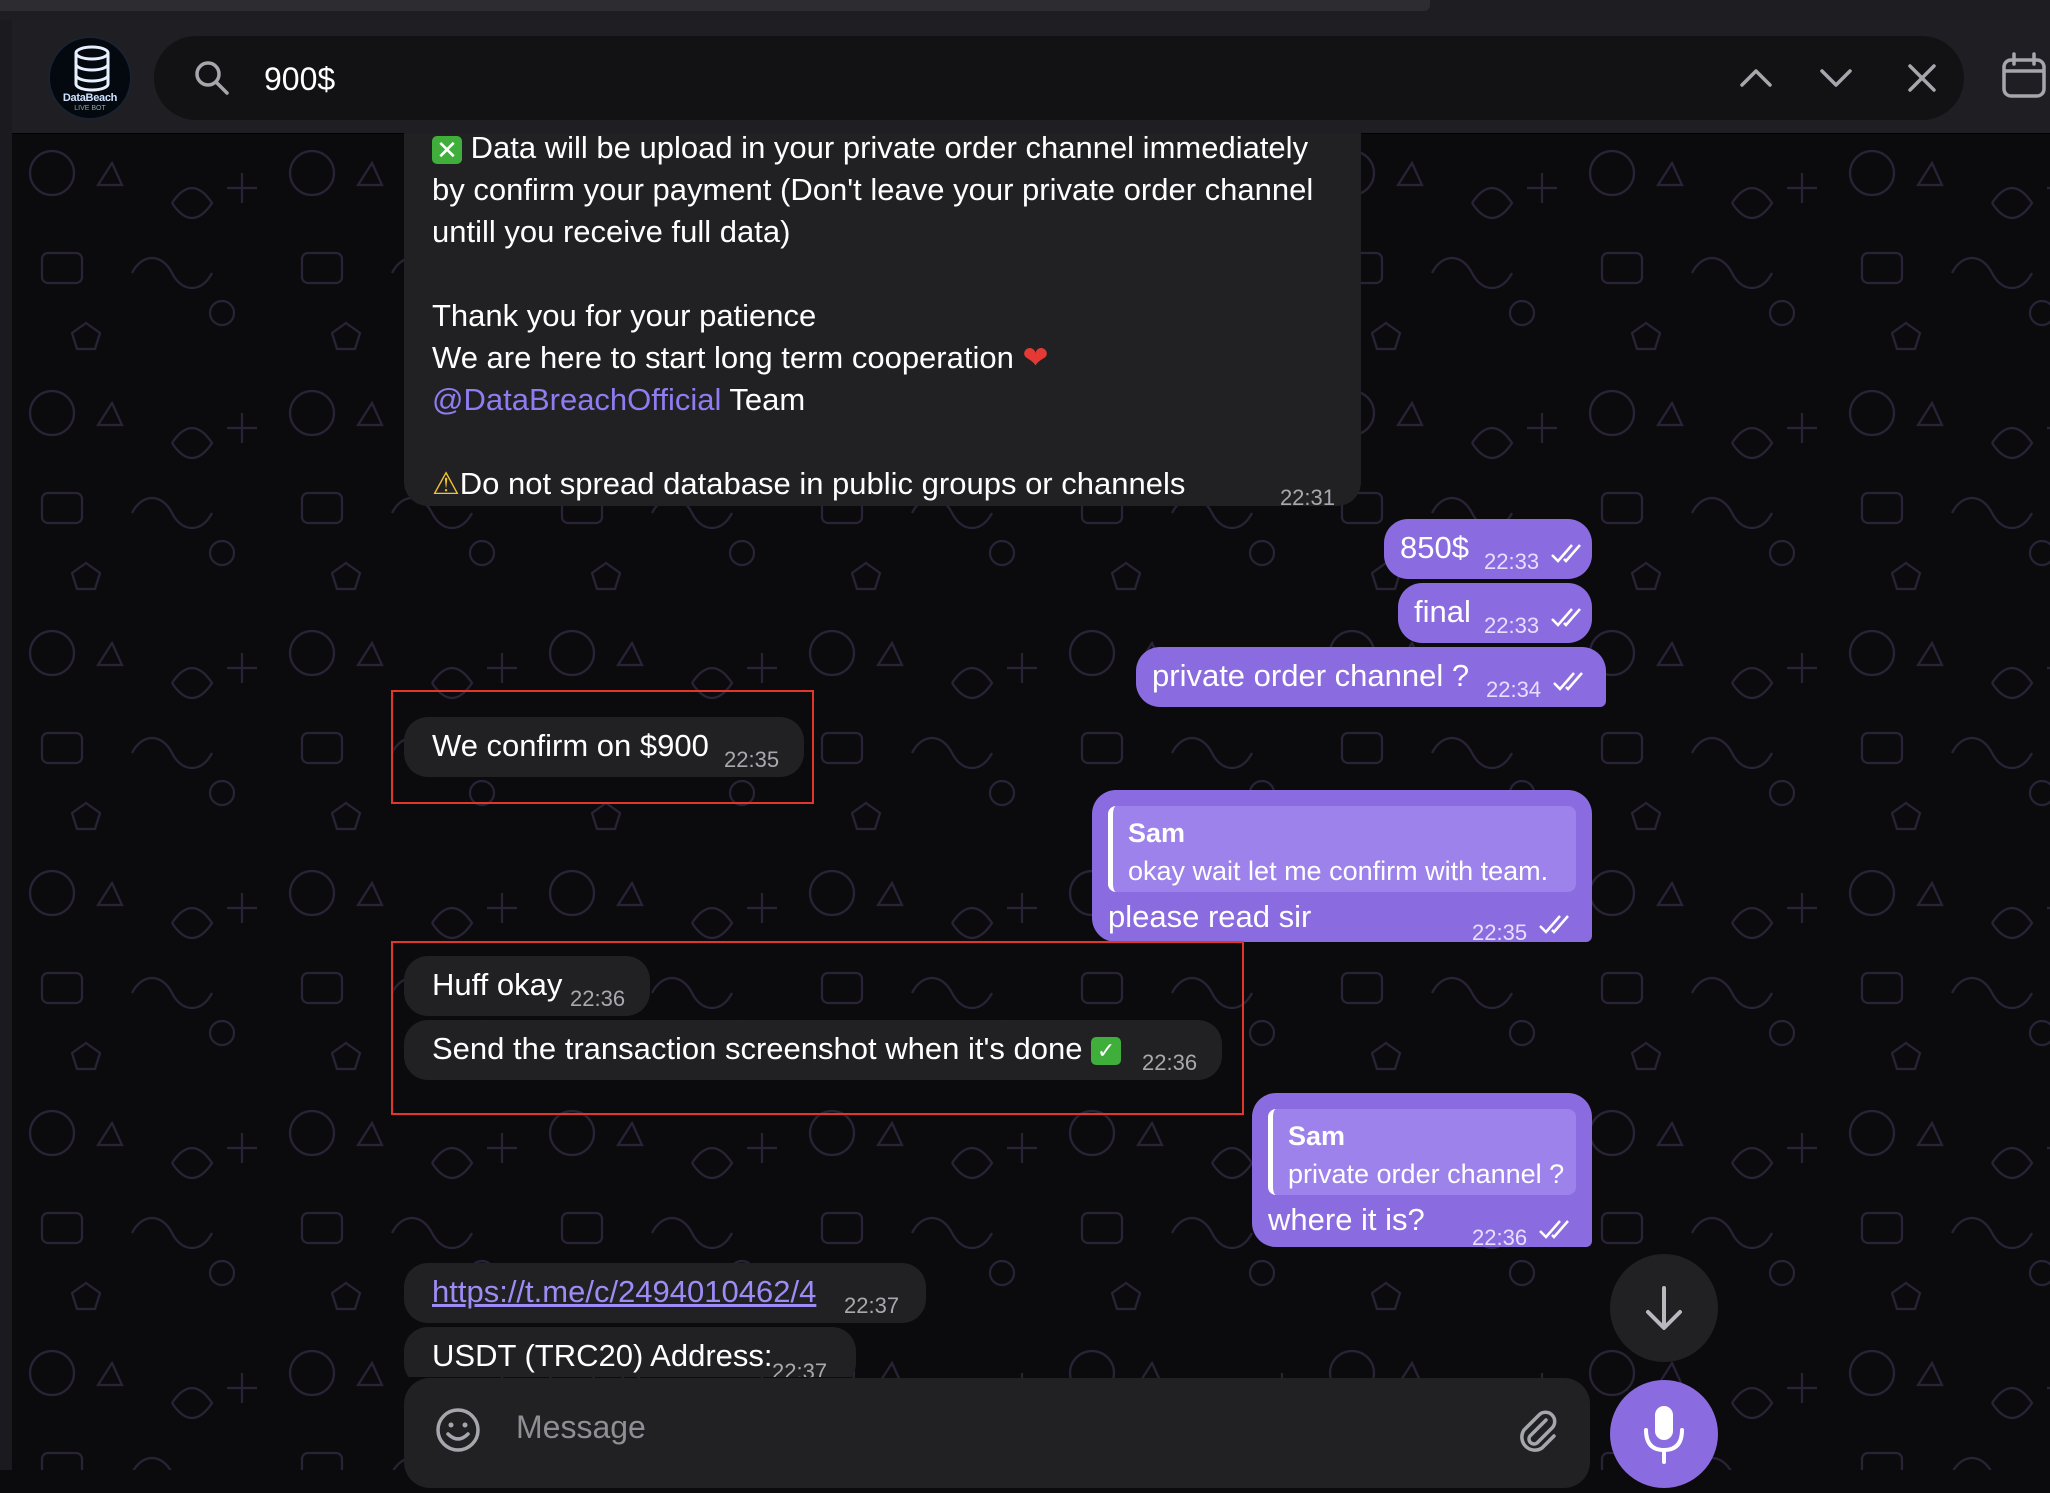  I want to click on search-icon, so click(212, 78).